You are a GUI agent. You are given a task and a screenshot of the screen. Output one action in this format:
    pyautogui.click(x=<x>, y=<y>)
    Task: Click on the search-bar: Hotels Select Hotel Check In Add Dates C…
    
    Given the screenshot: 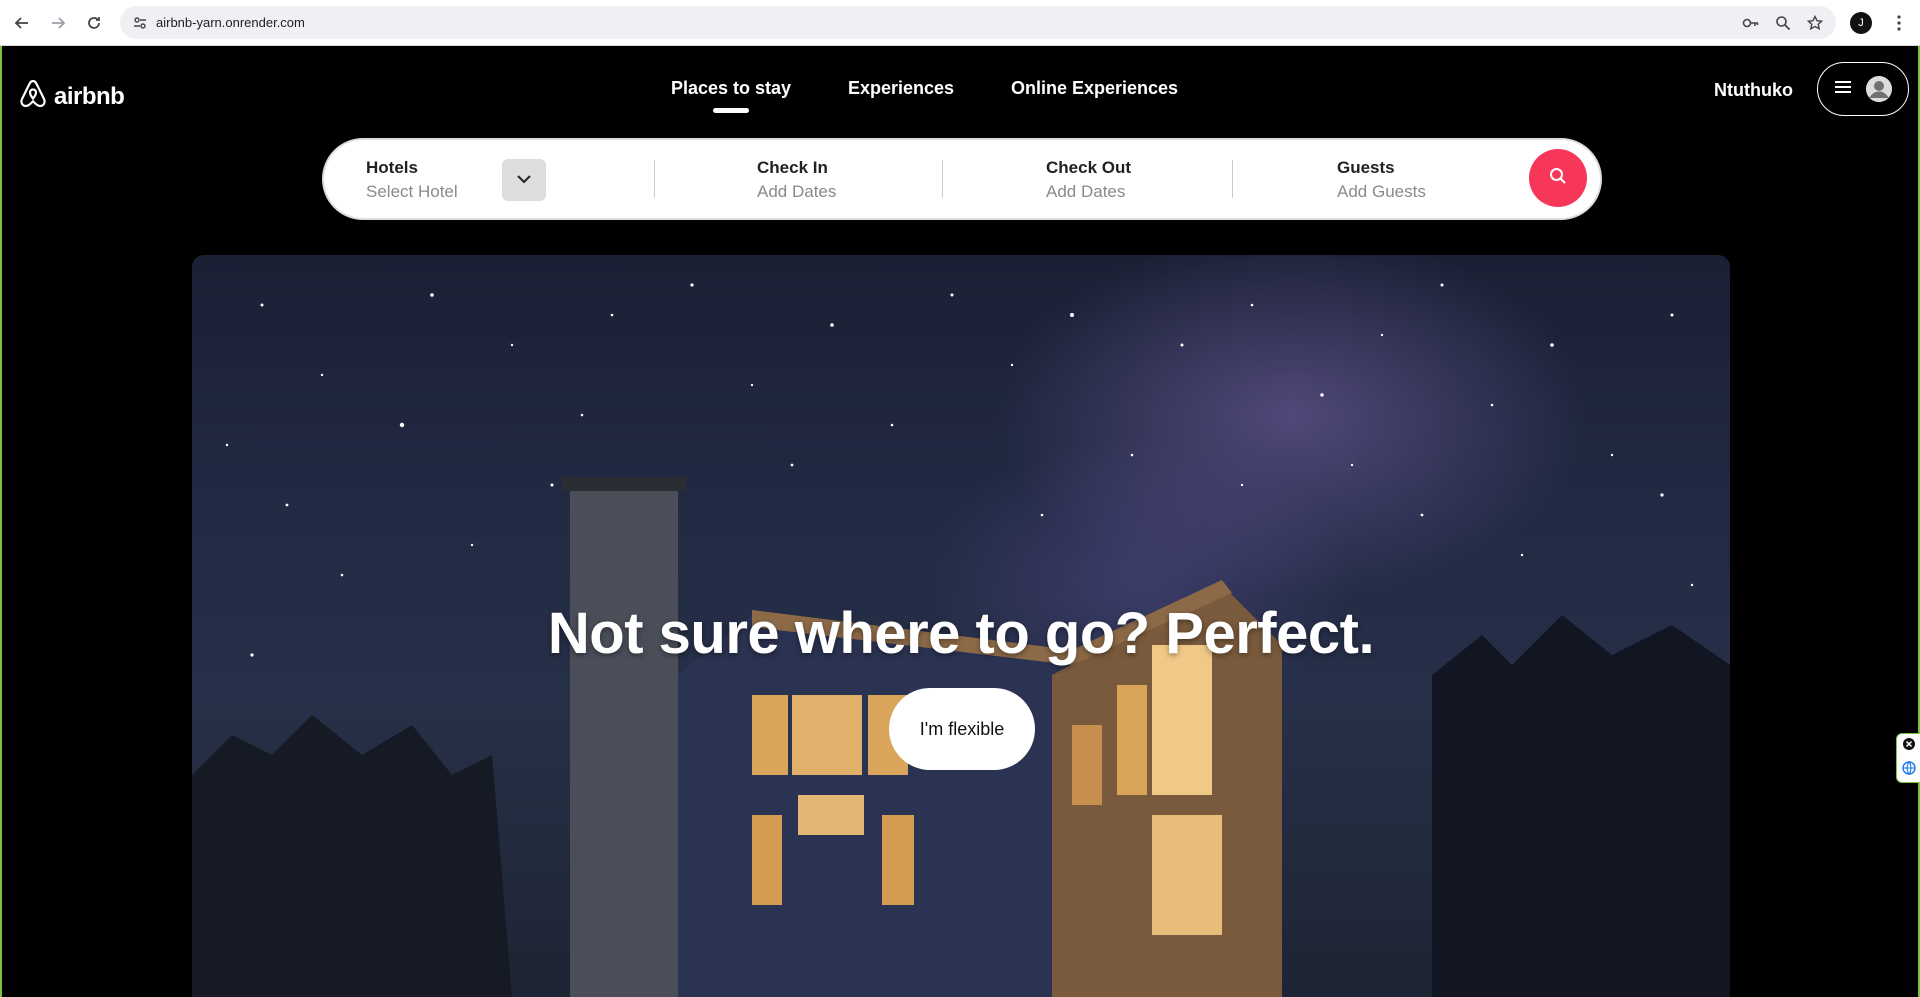 What is the action you would take?
    pyautogui.click(x=962, y=179)
    